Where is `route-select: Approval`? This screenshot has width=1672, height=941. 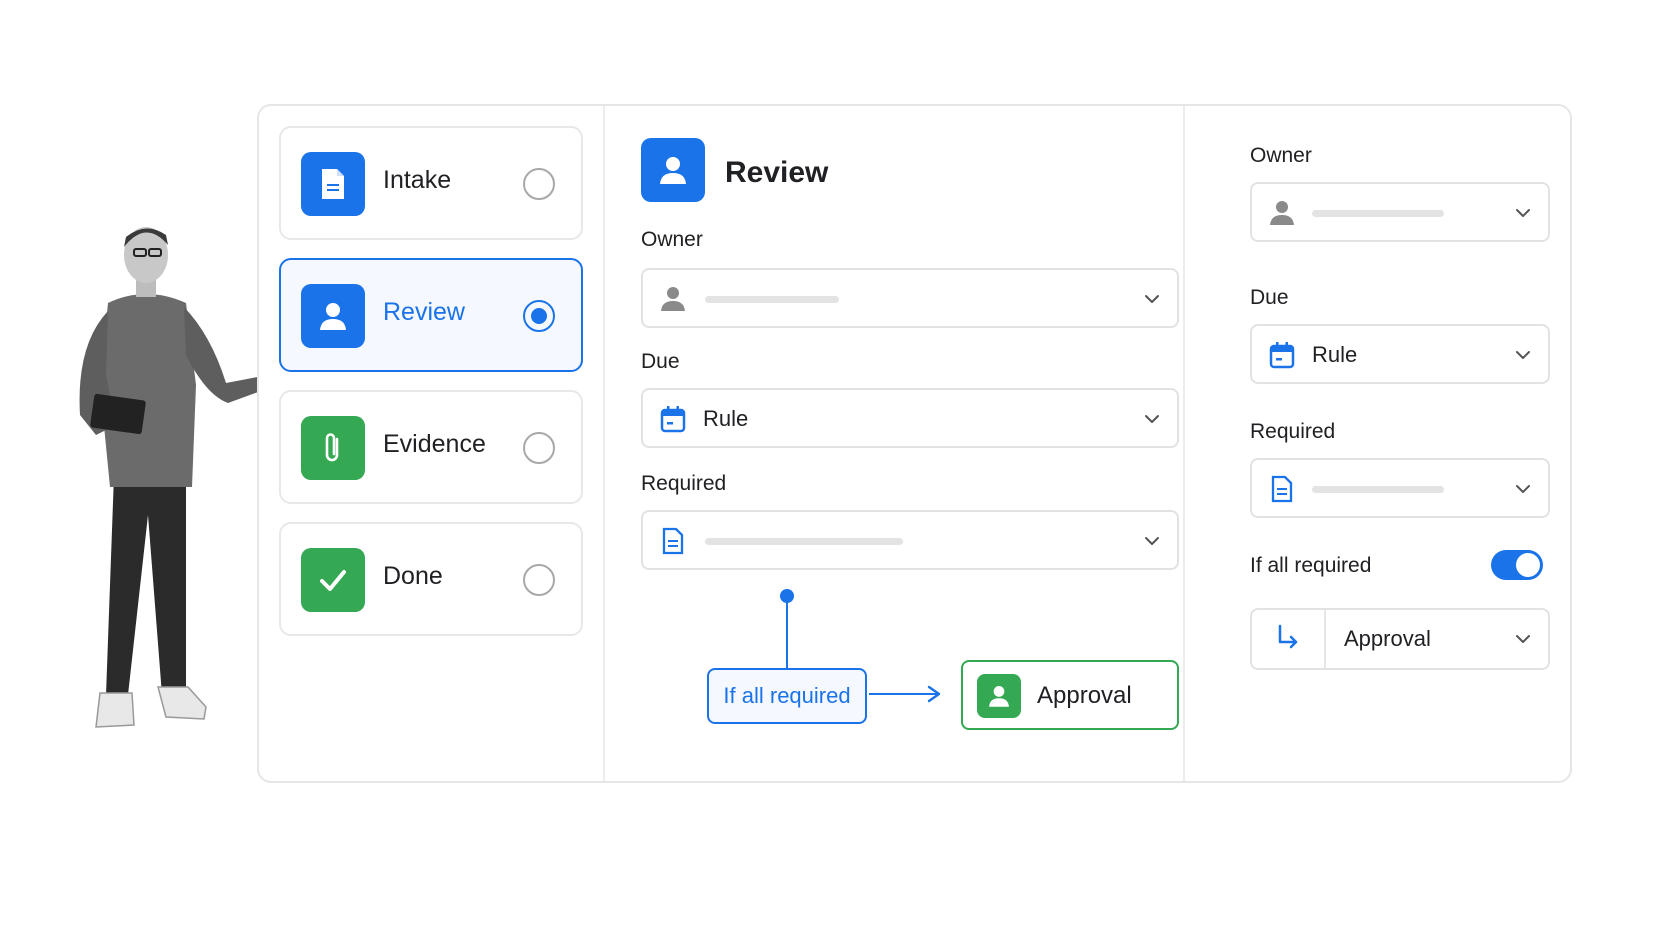 route-select: Approval is located at coordinates (1400, 639).